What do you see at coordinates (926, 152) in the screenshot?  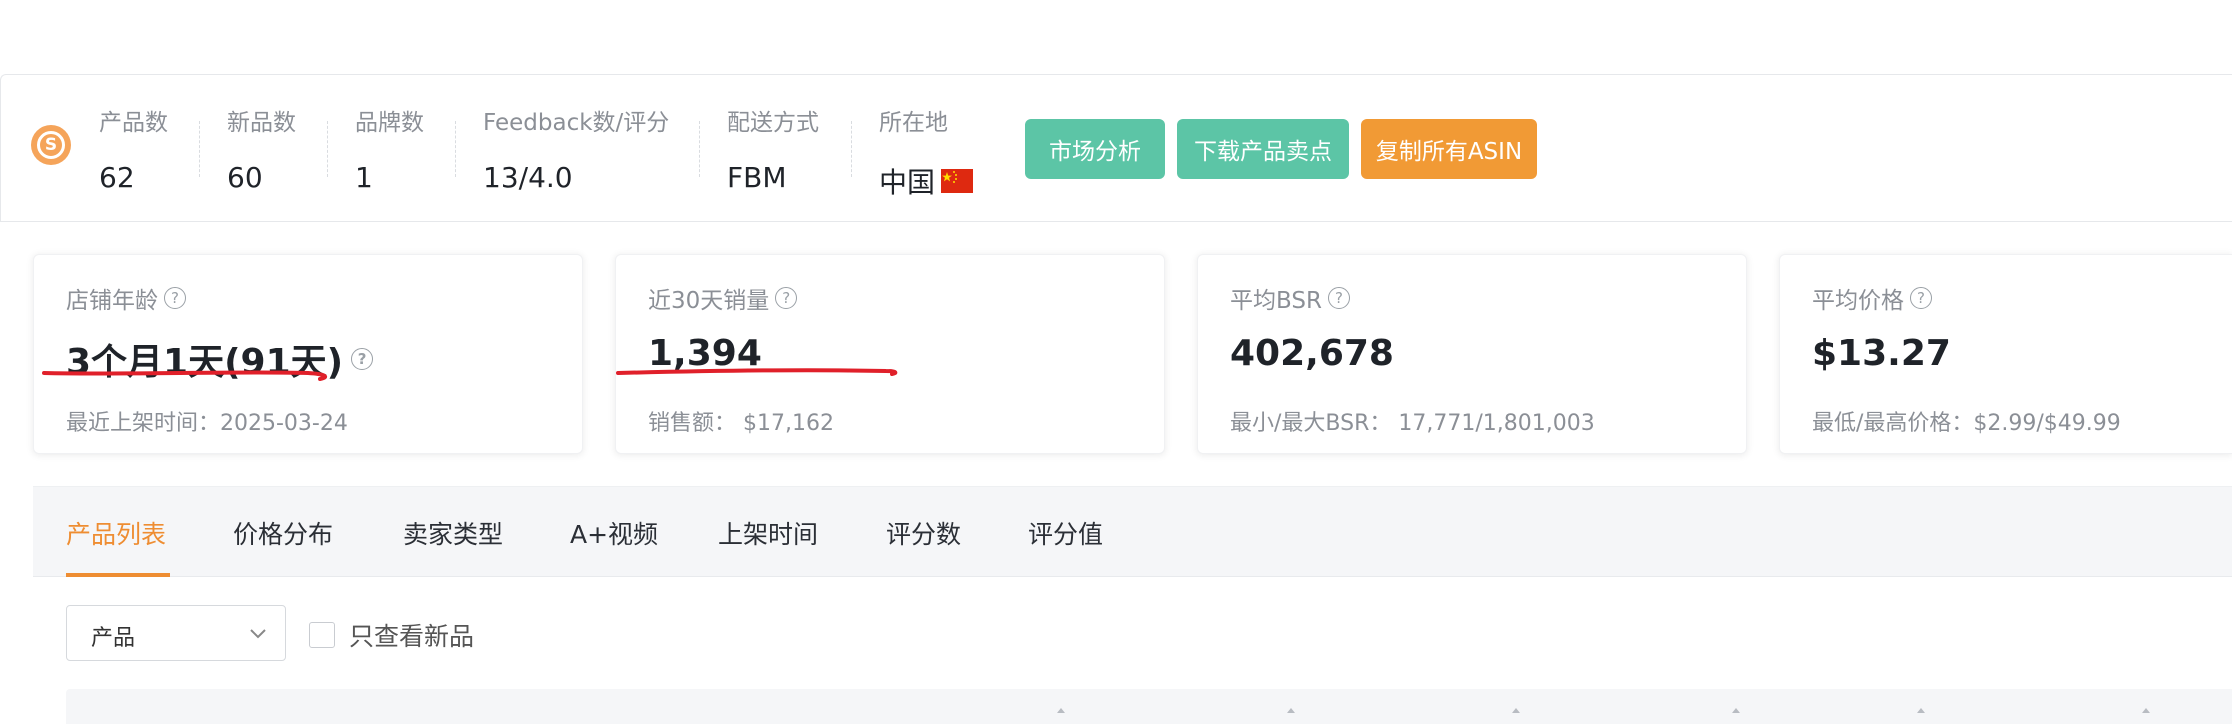 I see `stat-location: 所在地 中国` at bounding box center [926, 152].